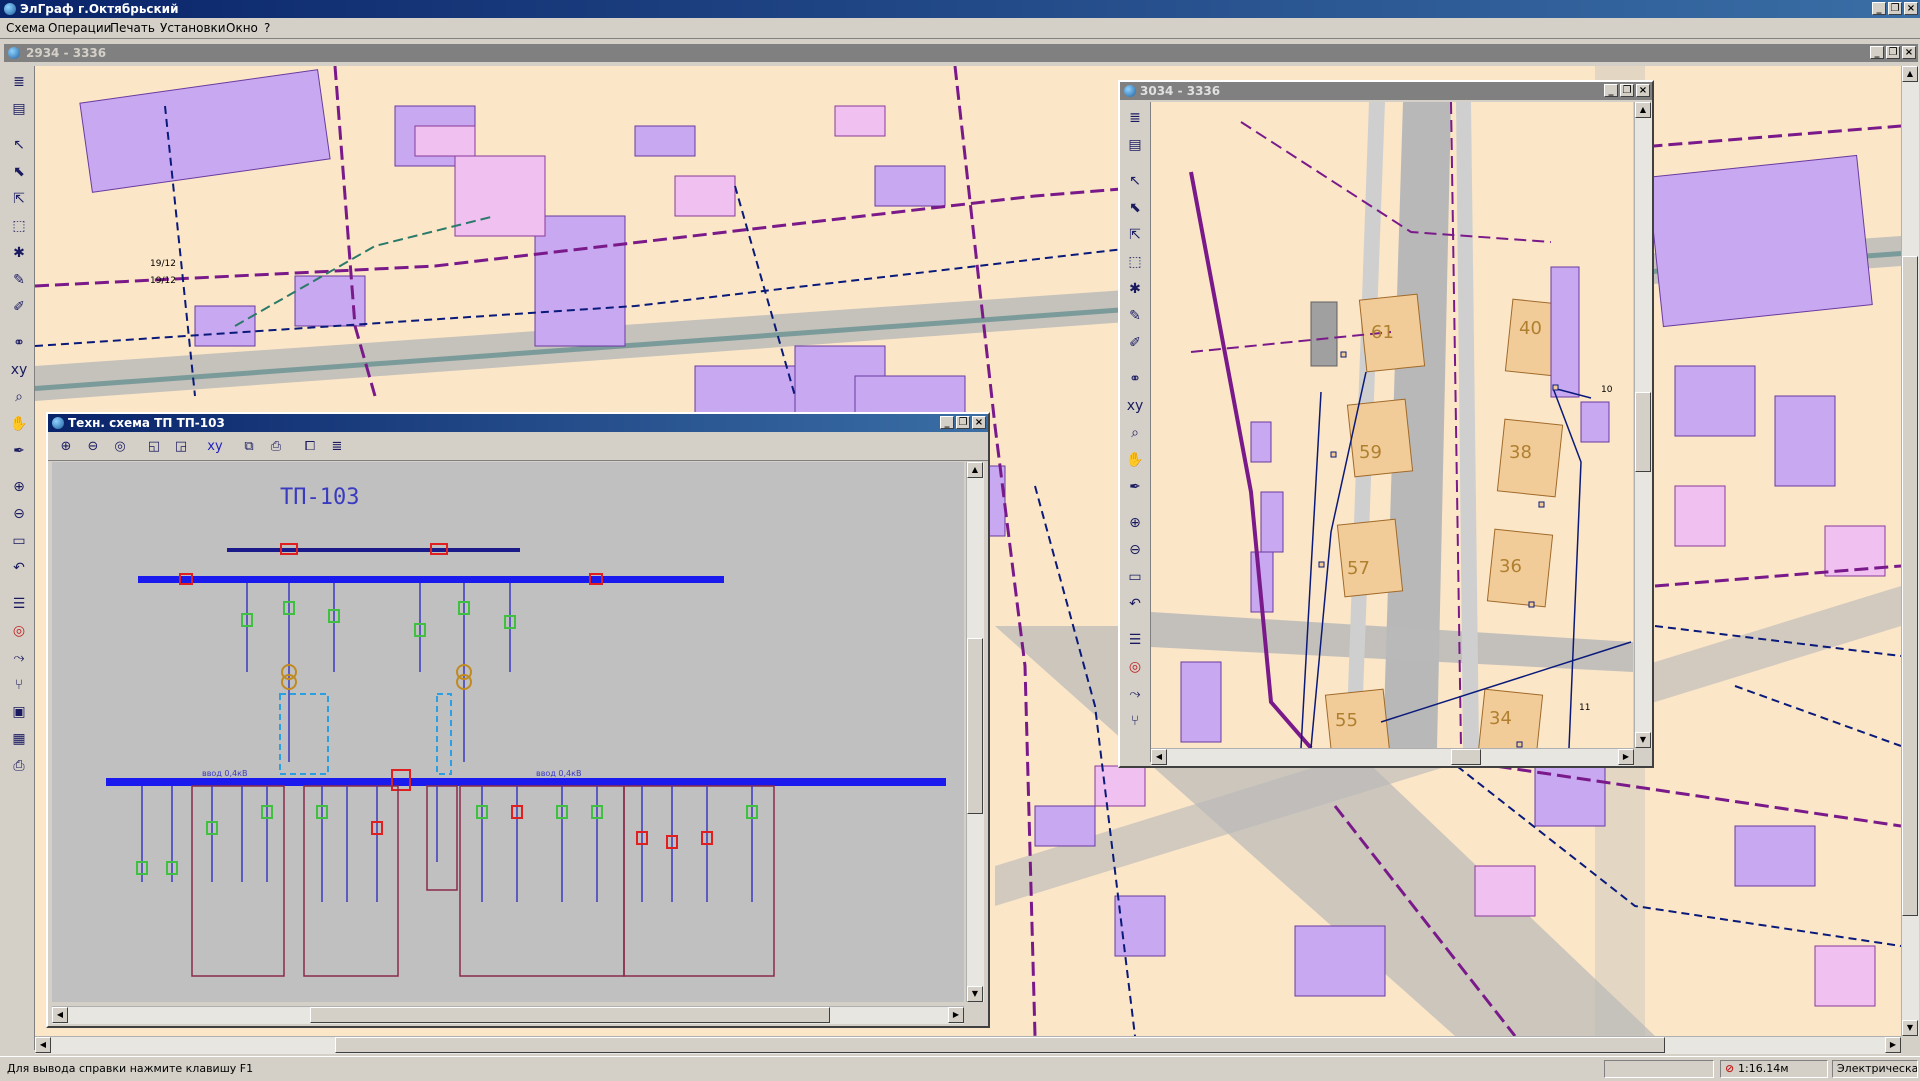  I want to click on menu-print: Печать, so click(132, 28).